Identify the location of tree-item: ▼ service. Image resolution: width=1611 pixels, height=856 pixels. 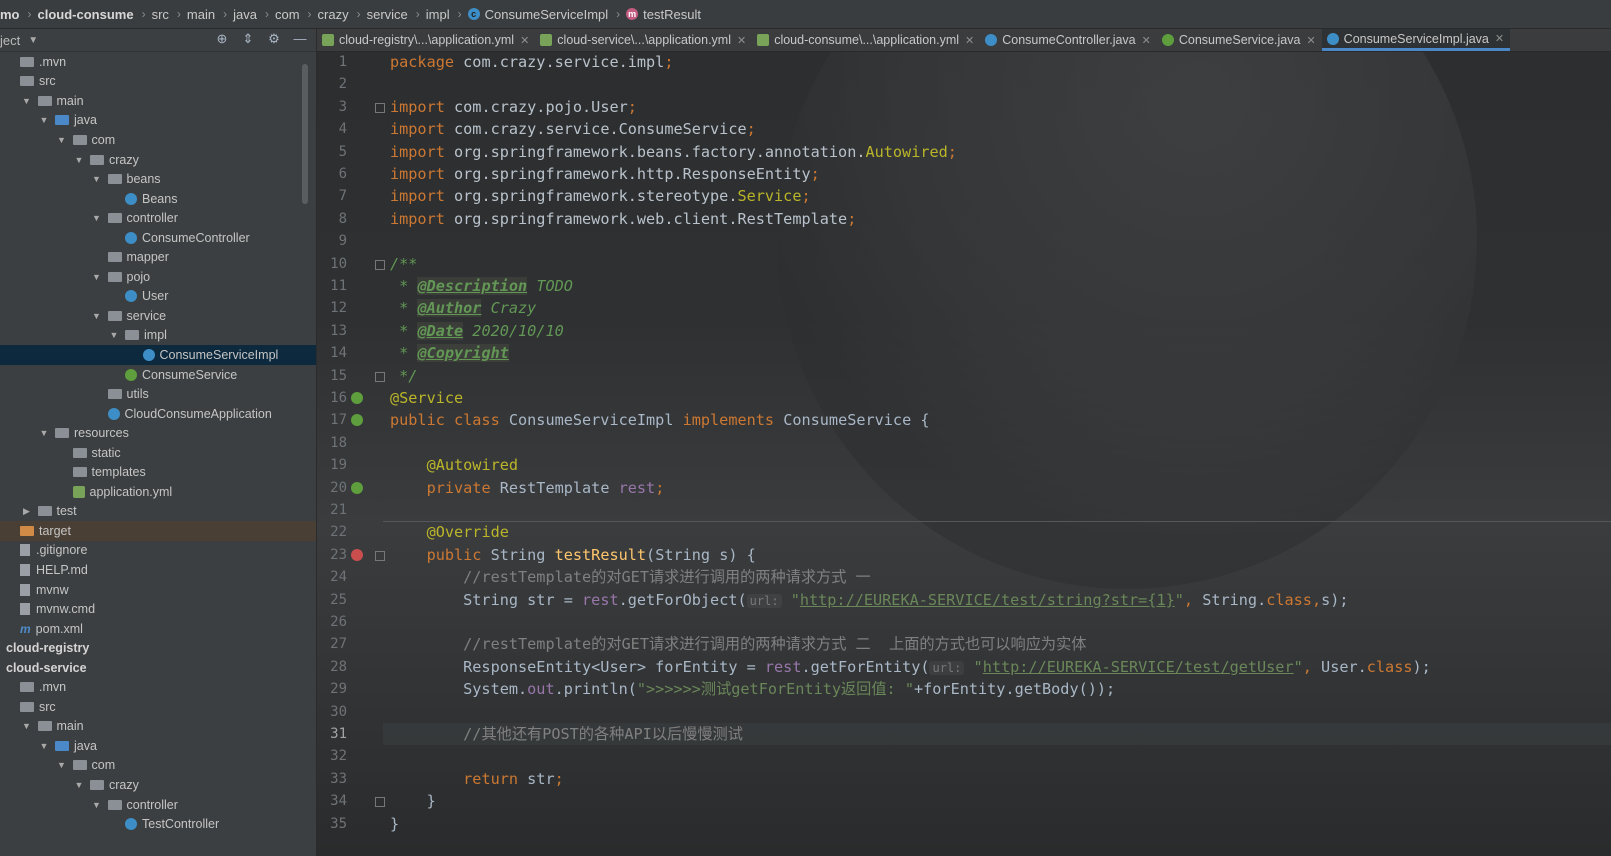
(158, 316).